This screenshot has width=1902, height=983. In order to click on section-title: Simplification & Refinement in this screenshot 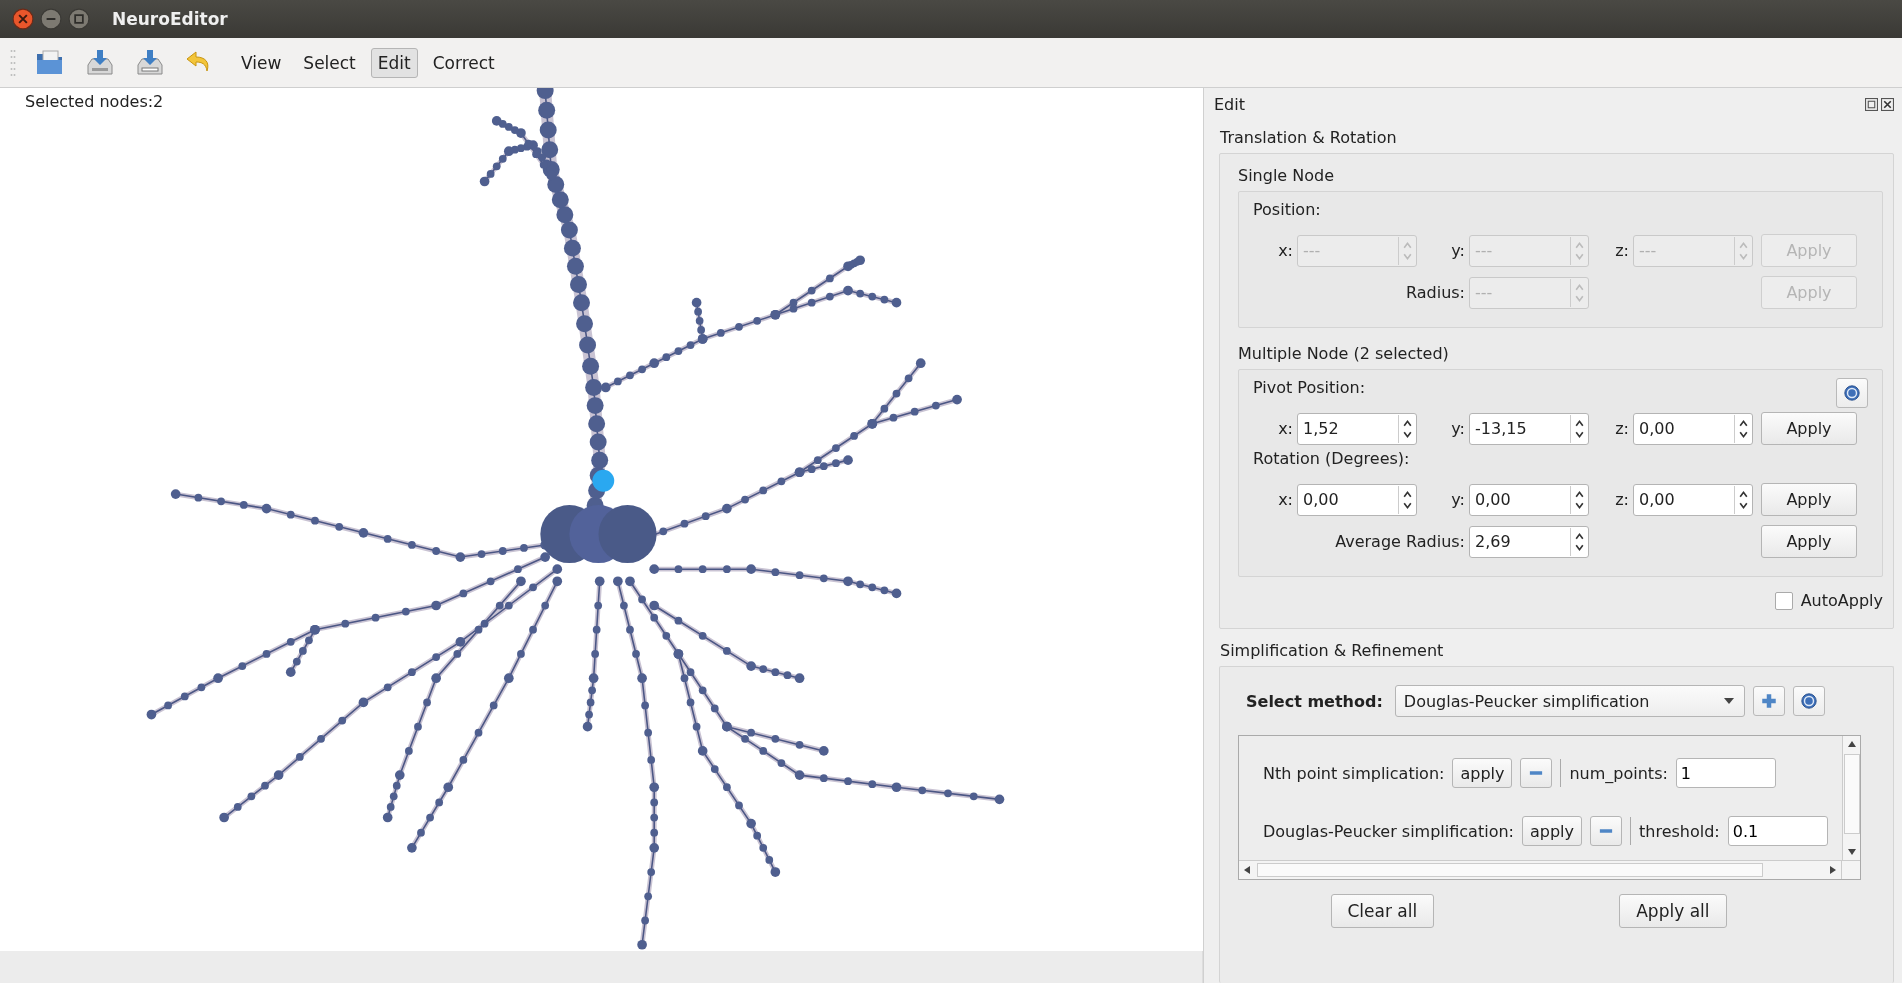, I will do `click(1332, 650)`.